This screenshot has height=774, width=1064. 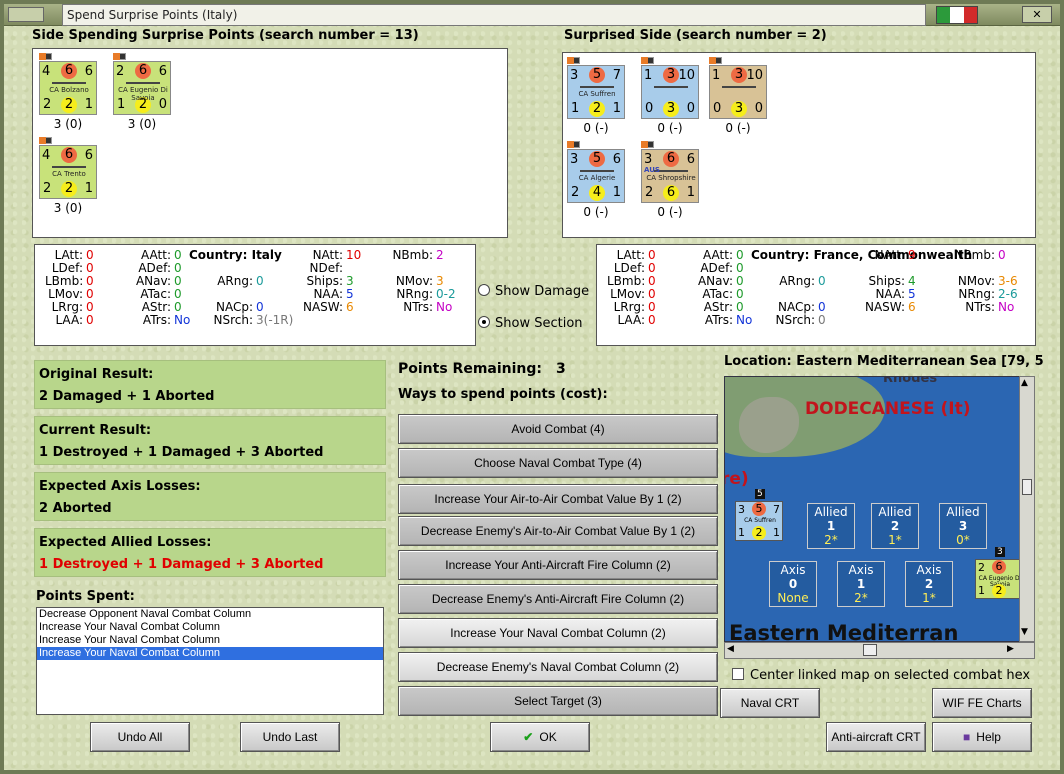 What do you see at coordinates (1027, 509) in the screenshot?
I see `map-vertical-scrollbar: ▲ ▼` at bounding box center [1027, 509].